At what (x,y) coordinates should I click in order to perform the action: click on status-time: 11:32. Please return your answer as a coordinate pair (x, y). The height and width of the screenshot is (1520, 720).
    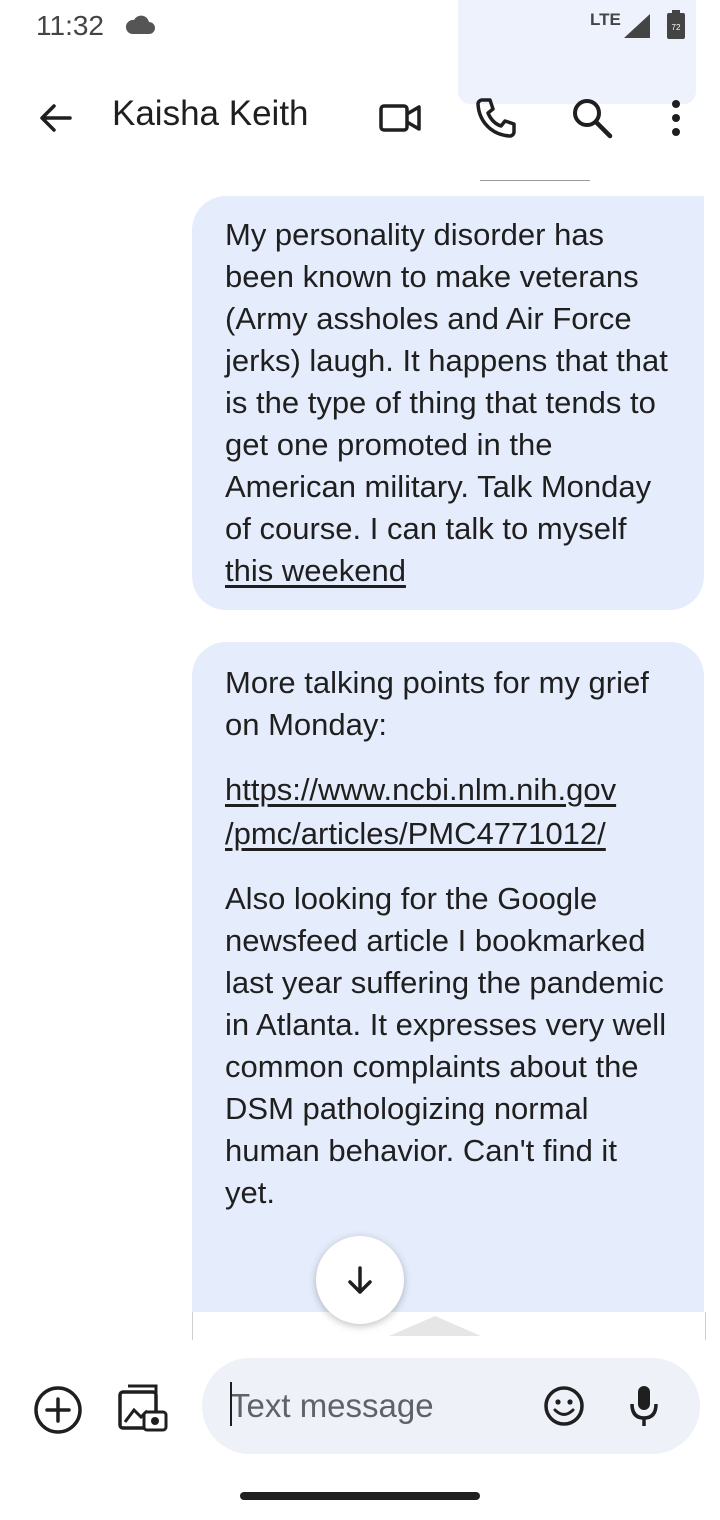
    Looking at the image, I should click on (70, 25).